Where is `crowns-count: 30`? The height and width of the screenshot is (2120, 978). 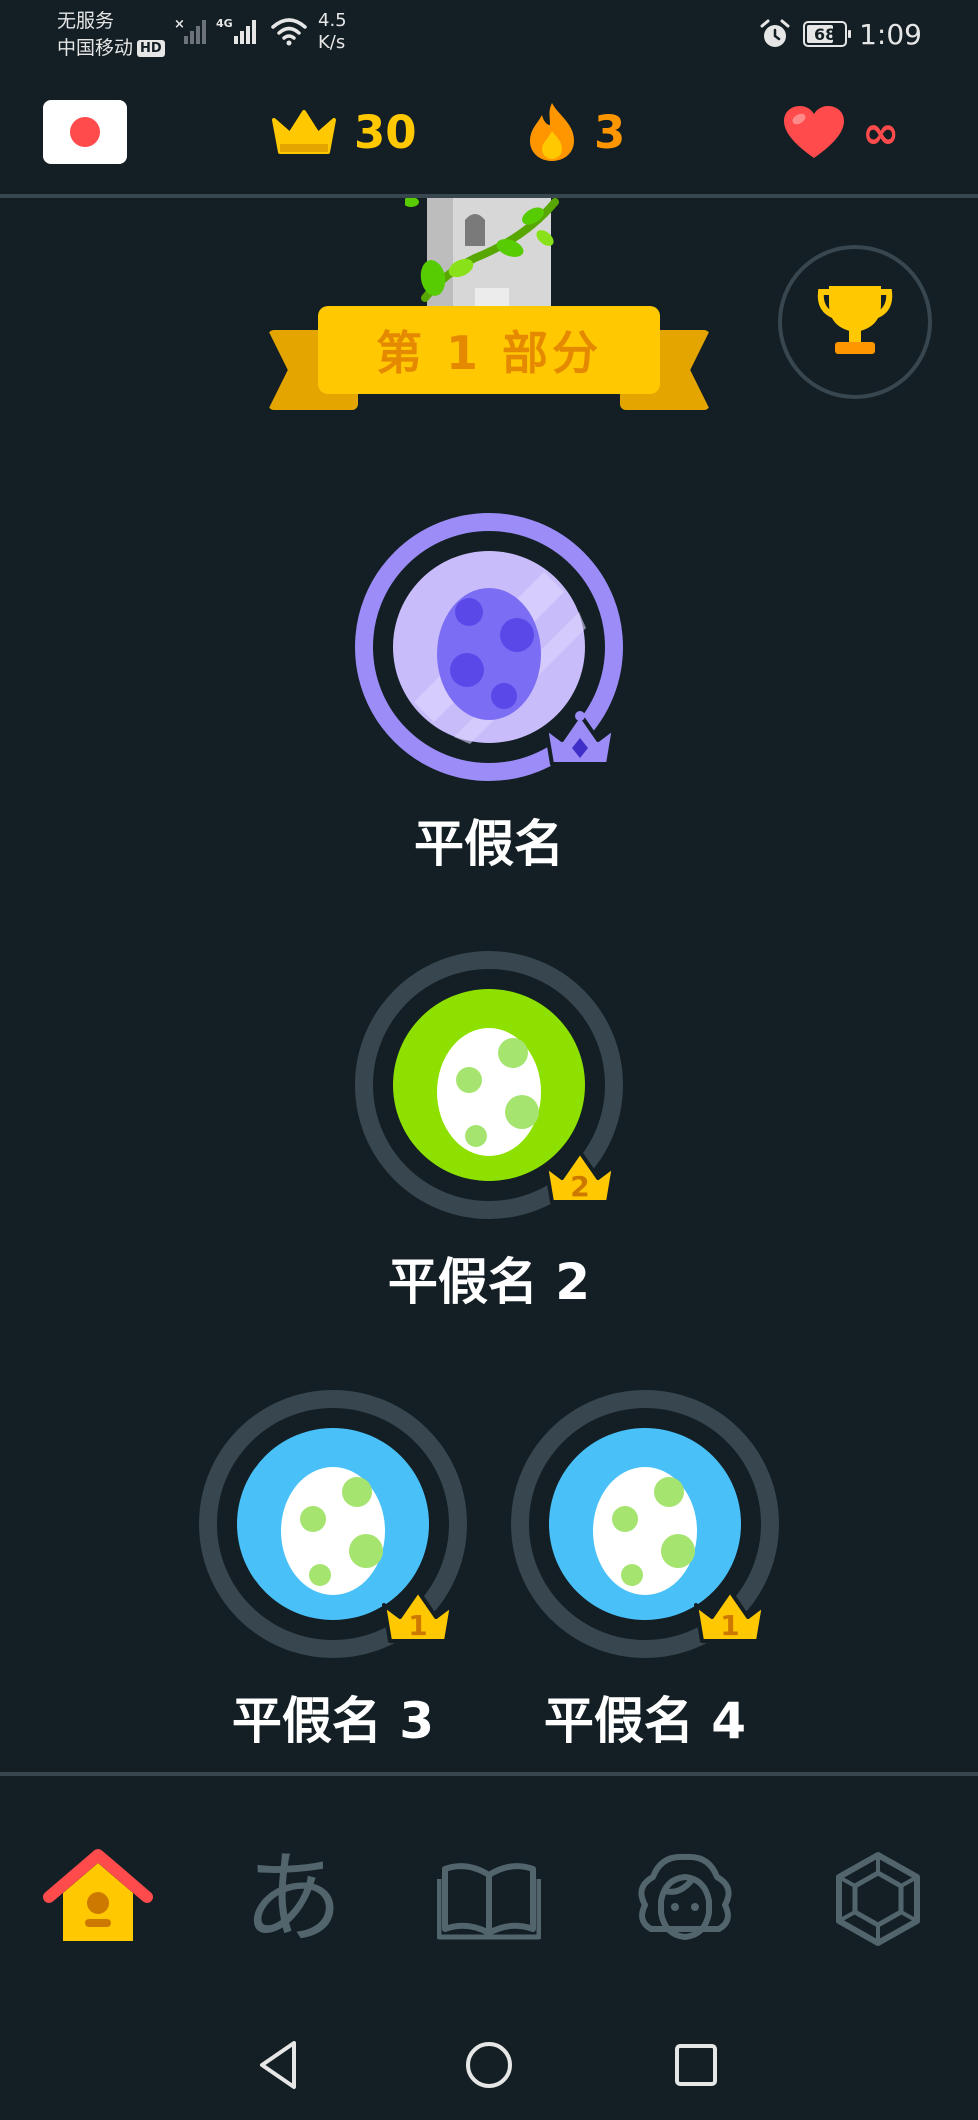 crowns-count: 30 is located at coordinates (385, 132).